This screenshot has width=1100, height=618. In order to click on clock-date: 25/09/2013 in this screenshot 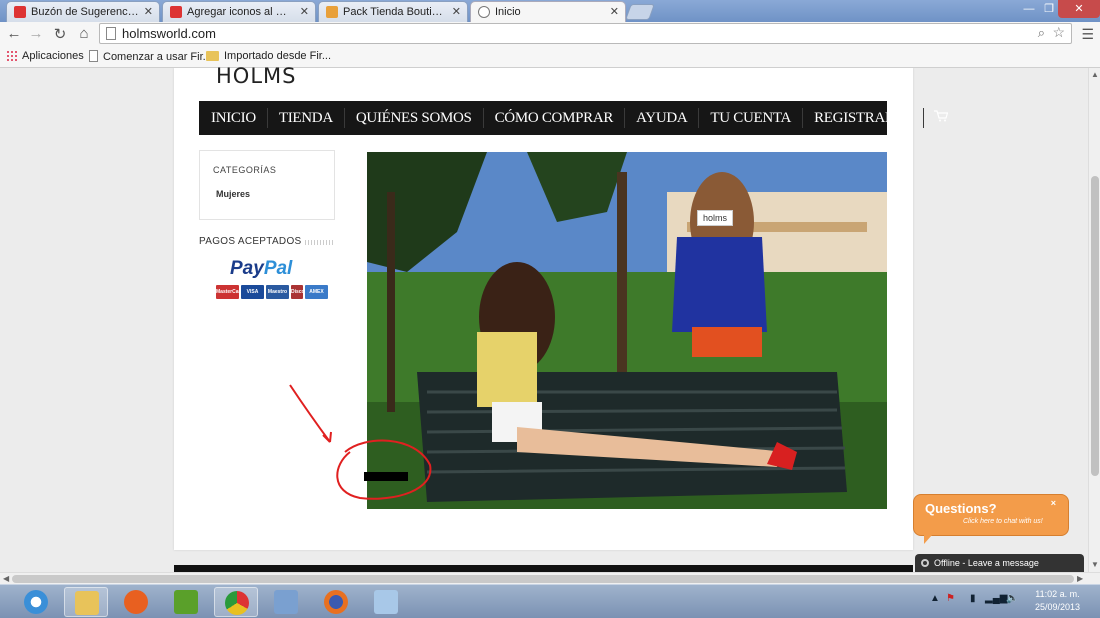, I will do `click(1057, 607)`.